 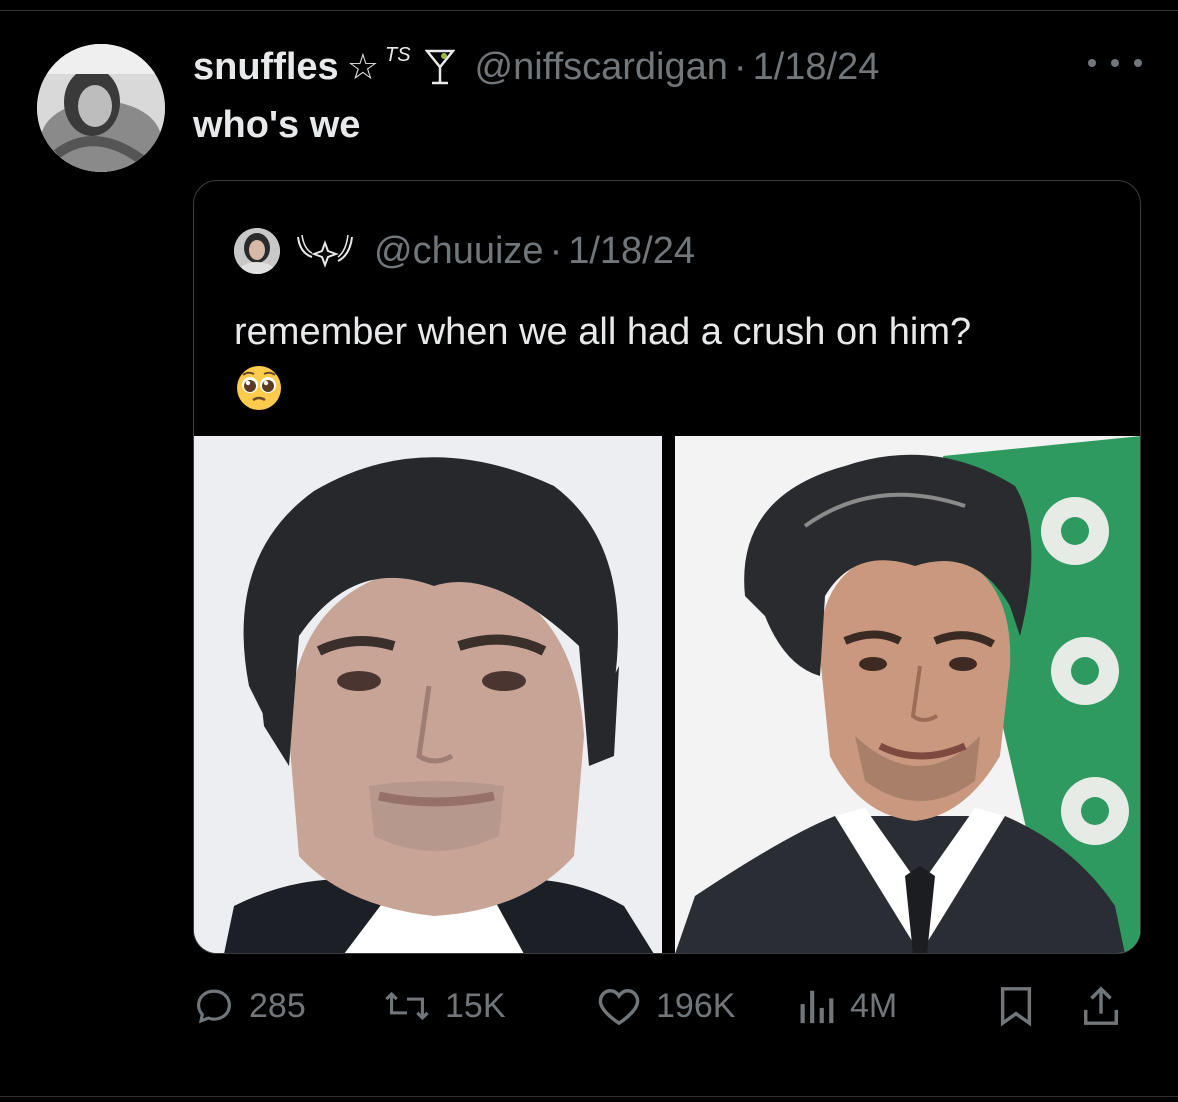 What do you see at coordinates (214, 1006) in the screenshot?
I see `reply-icon` at bounding box center [214, 1006].